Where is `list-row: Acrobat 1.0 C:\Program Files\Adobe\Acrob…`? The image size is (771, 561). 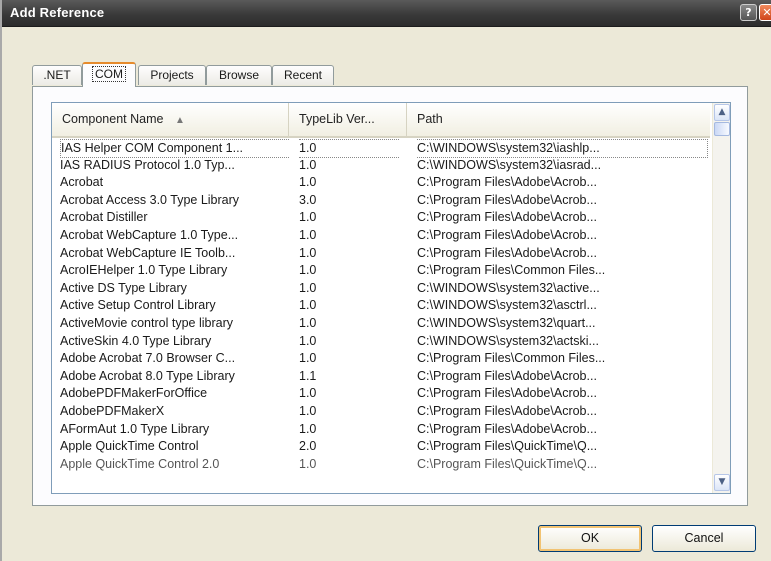 list-row: Acrobat 1.0 C:\Program Files\Adobe\Acrob… is located at coordinates (381, 183).